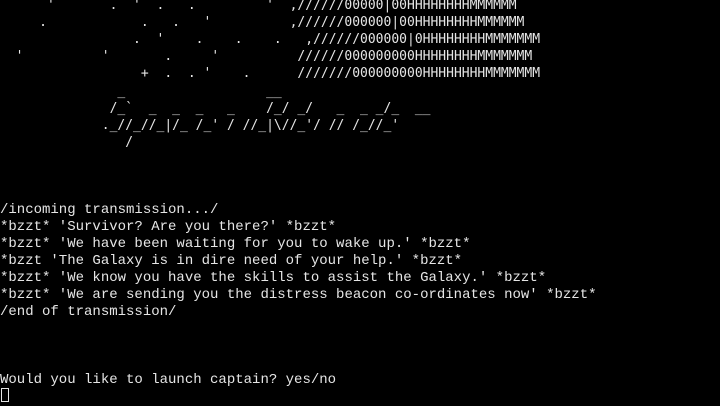  I want to click on launch-prompt: Would you like to launch captain? yes/no, so click(168, 380).